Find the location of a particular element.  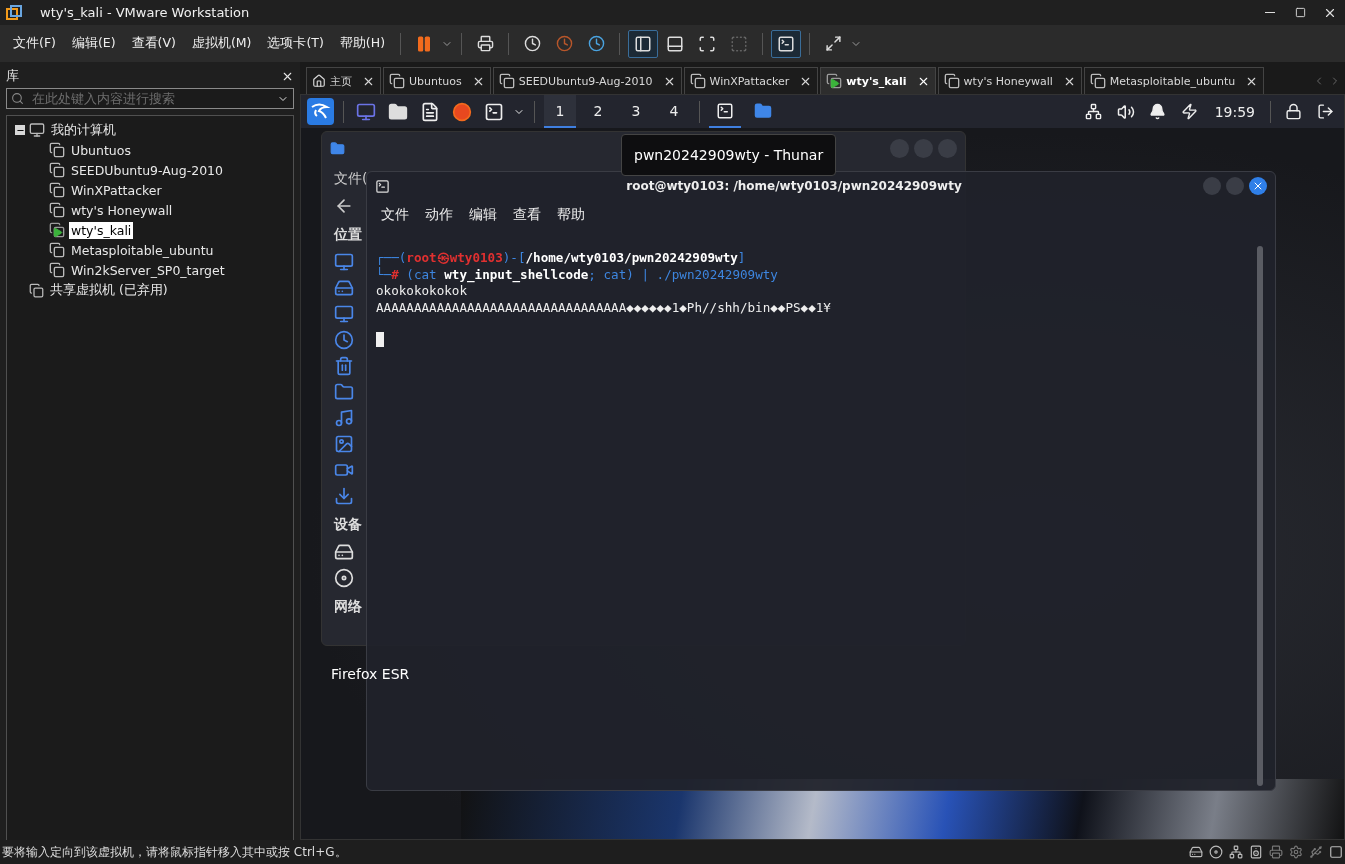

terminal-line: okokokokokok is located at coordinates (422, 291).